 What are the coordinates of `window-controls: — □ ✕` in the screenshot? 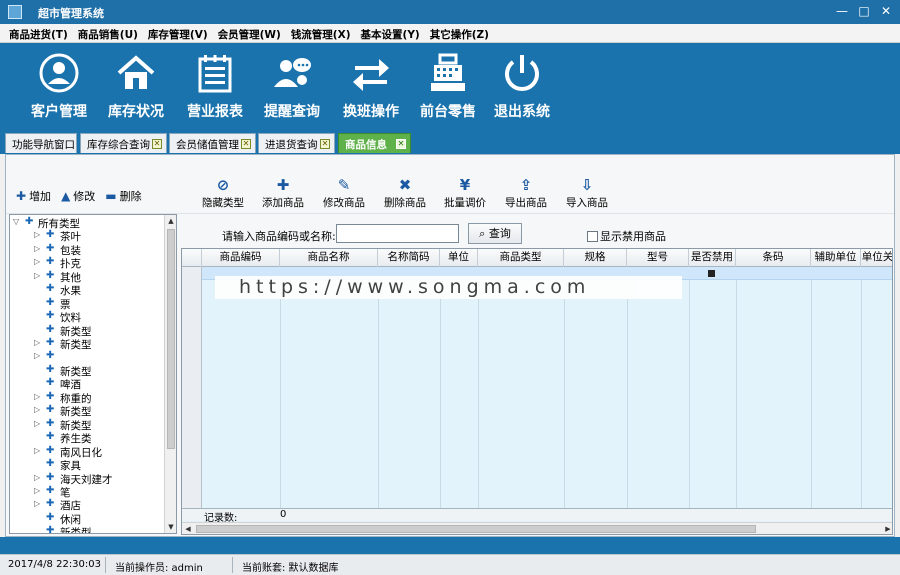 It's located at (864, 11).